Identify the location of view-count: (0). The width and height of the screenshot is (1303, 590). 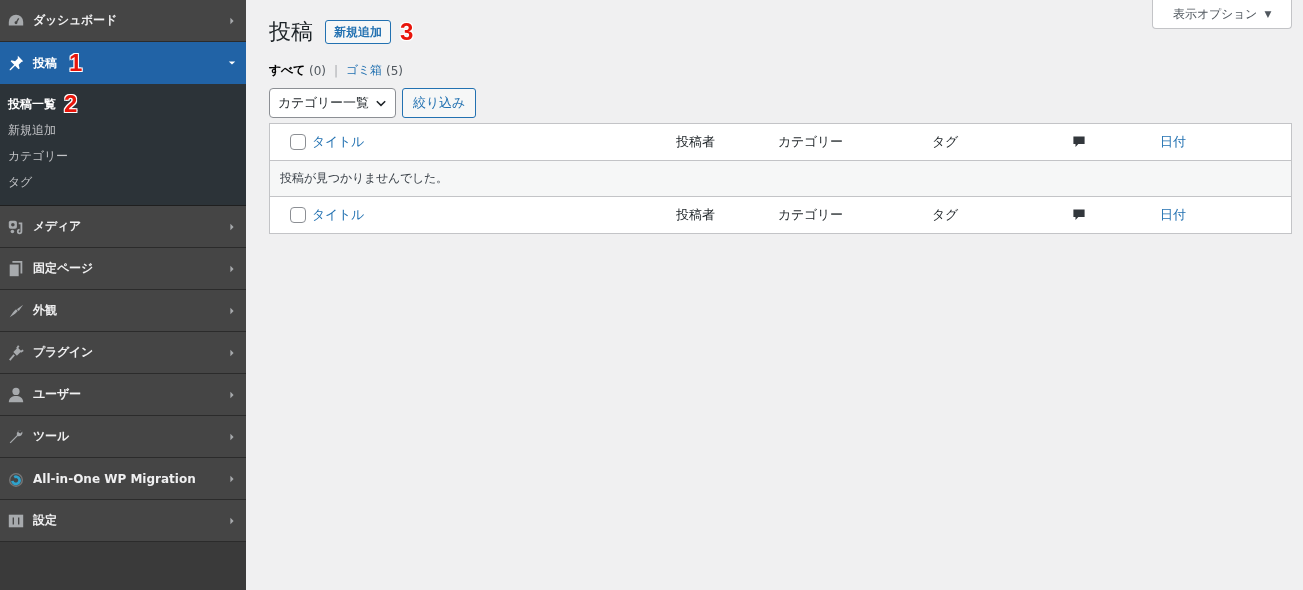
(317, 70).